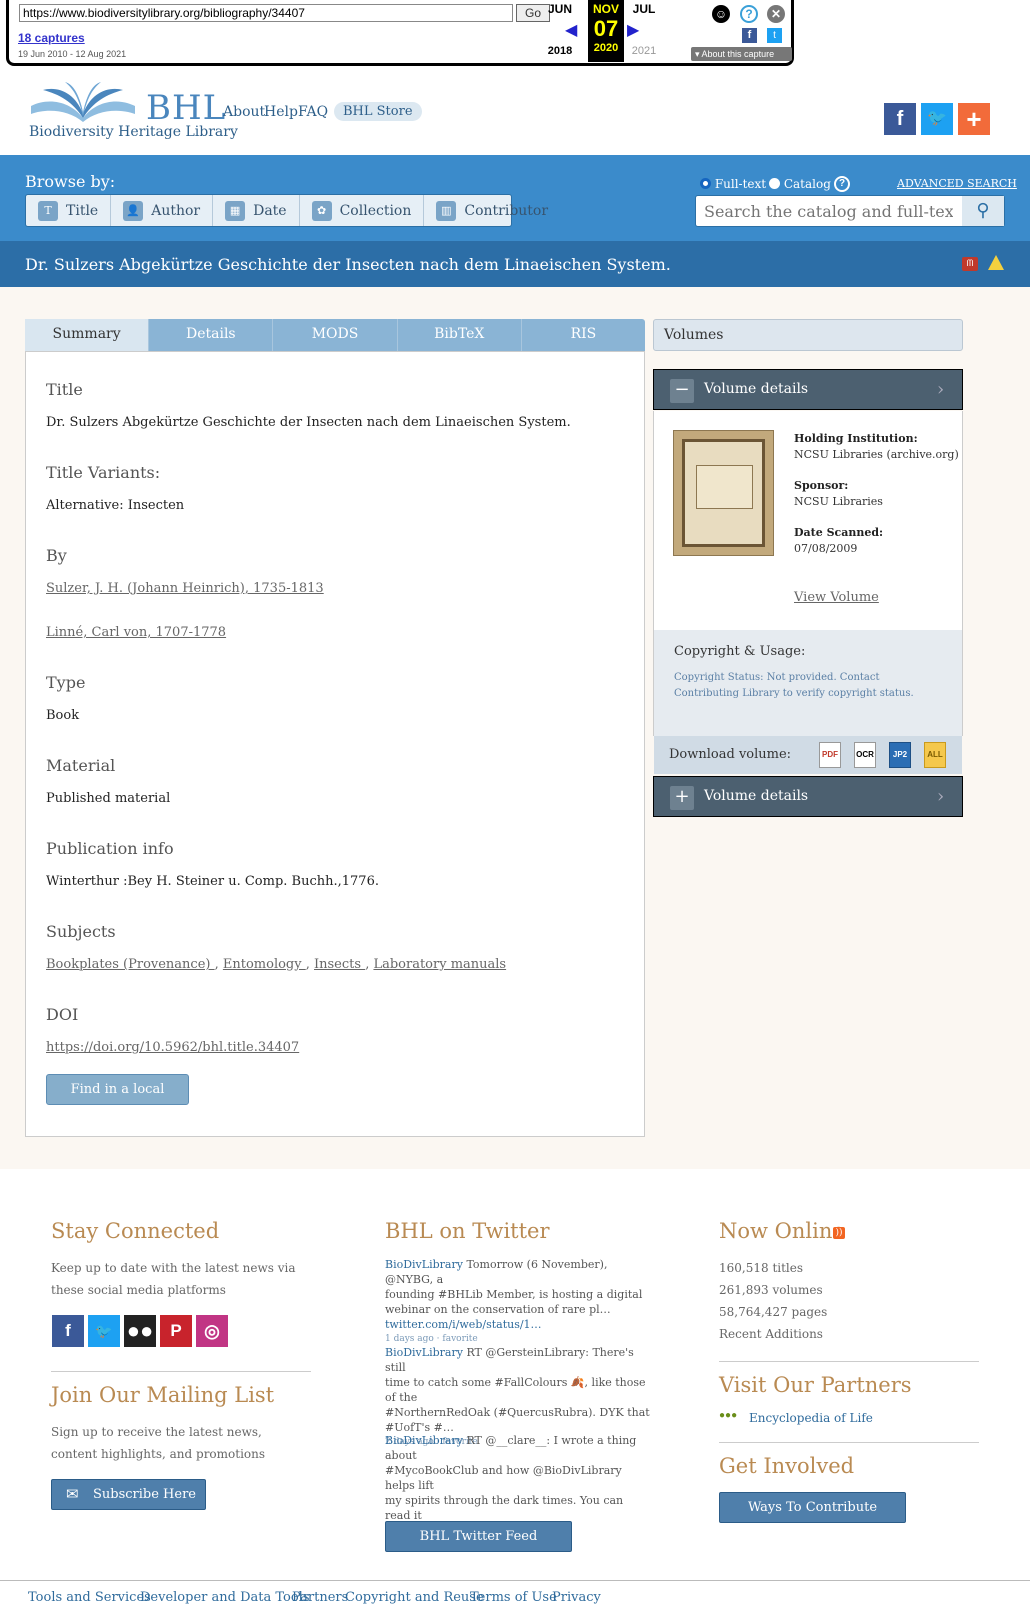 This screenshot has width=1030, height=1617. Describe the element at coordinates (771, 1334) in the screenshot. I see `recent-additions-link: Recent Additions` at that location.